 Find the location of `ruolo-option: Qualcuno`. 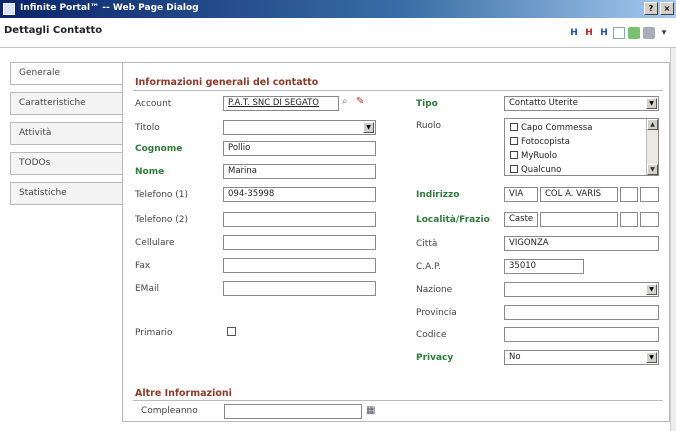

ruolo-option: Qualcuno is located at coordinates (535, 170).